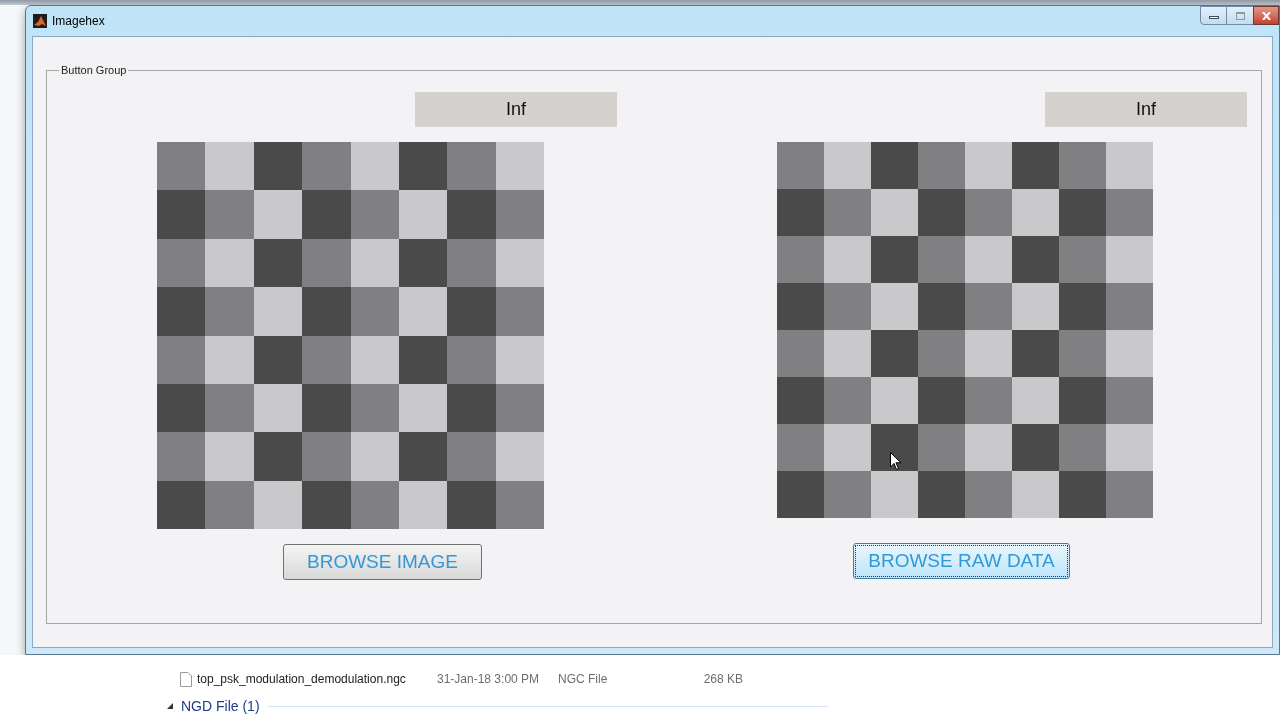 This screenshot has width=1280, height=720. What do you see at coordinates (94, 70) in the screenshot?
I see `panel-title: Button Group` at bounding box center [94, 70].